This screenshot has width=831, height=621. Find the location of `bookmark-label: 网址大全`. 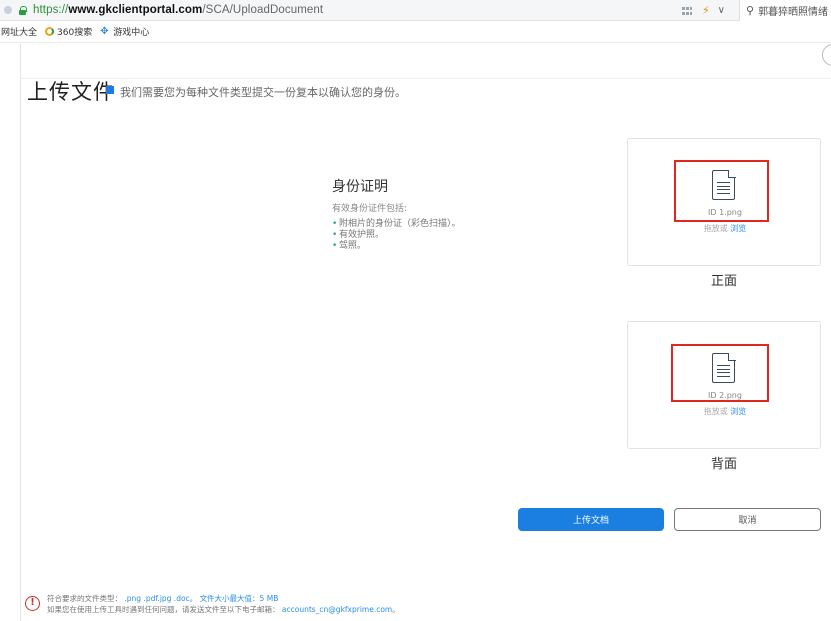

bookmark-label: 网址大全 is located at coordinates (19, 33).